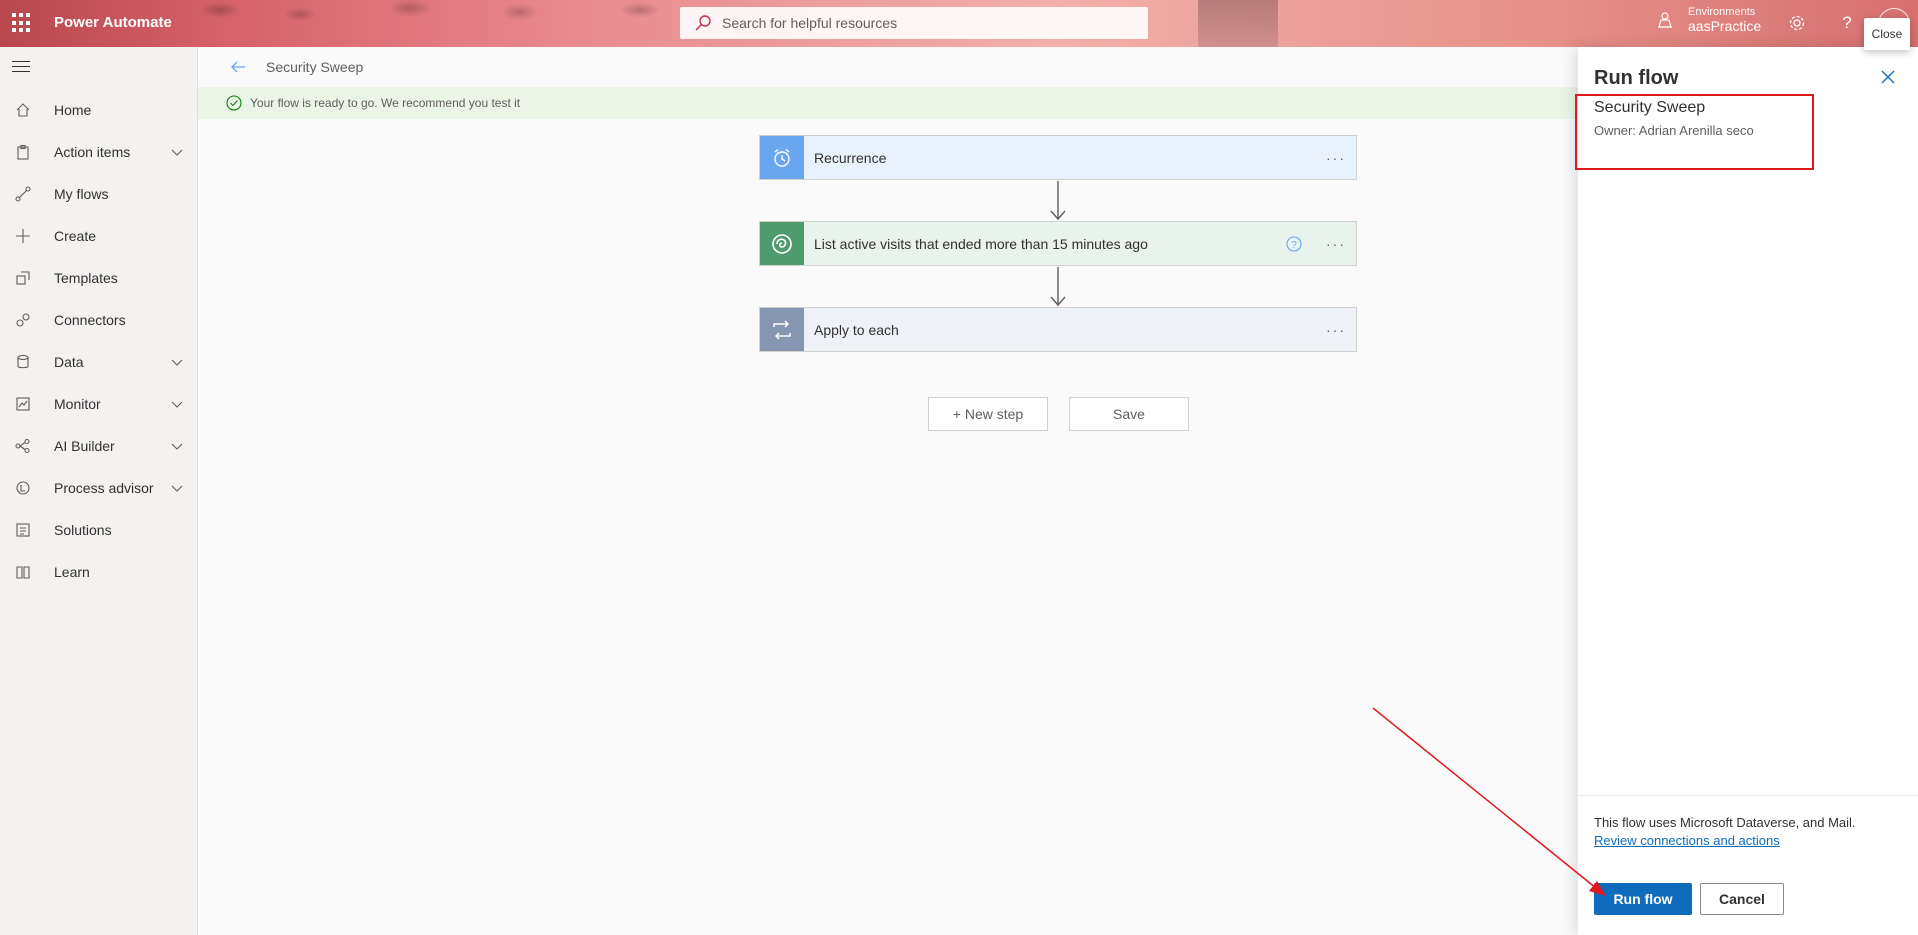 This screenshot has width=1918, height=935. What do you see at coordinates (1748, 795) in the screenshot?
I see `divider` at bounding box center [1748, 795].